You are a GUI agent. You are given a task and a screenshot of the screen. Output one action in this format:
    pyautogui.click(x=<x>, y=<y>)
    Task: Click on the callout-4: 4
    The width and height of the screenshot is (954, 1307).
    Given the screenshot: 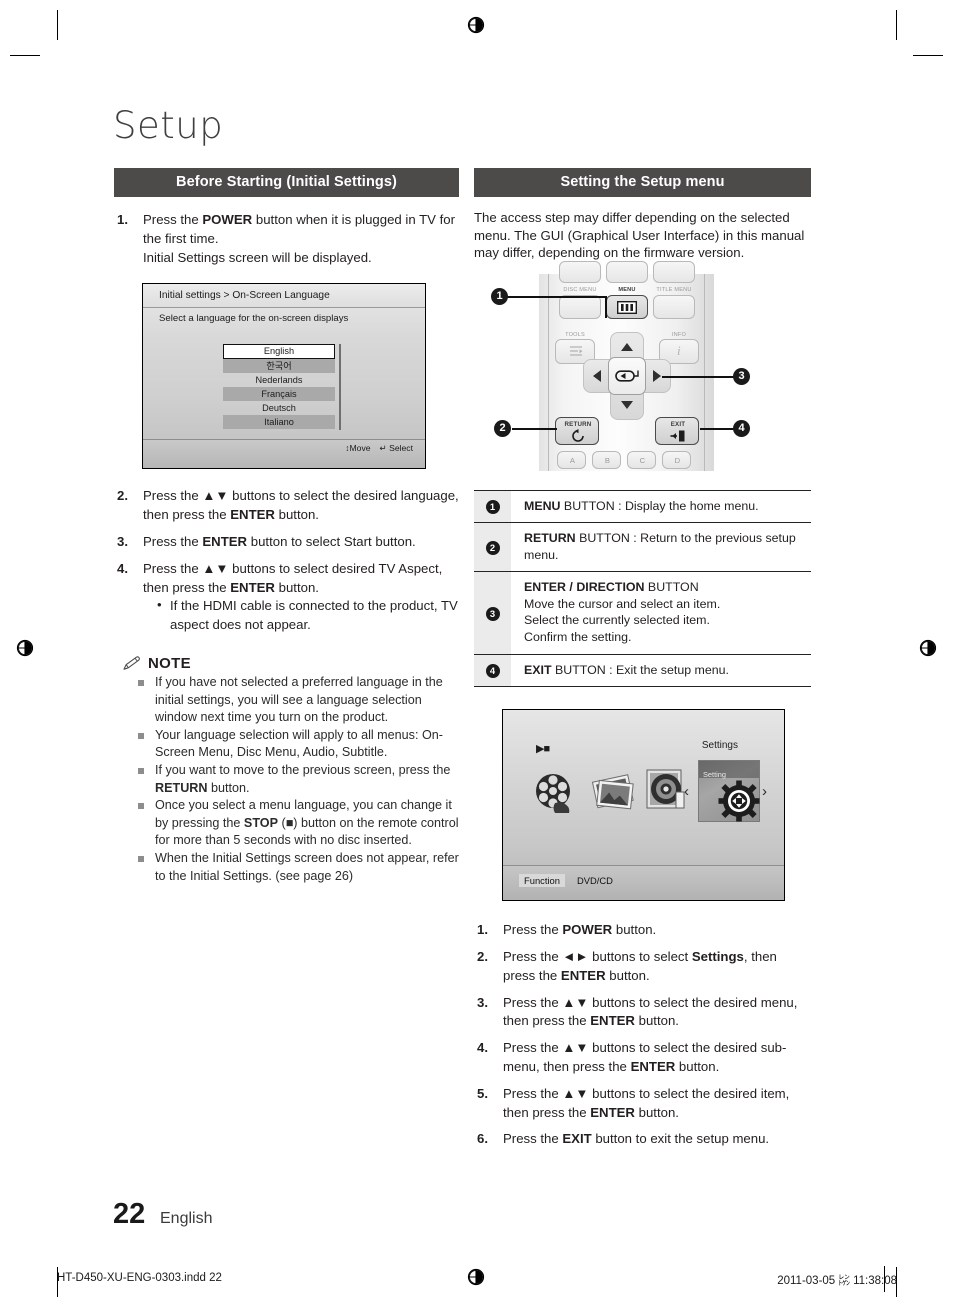 What is the action you would take?
    pyautogui.click(x=741, y=428)
    